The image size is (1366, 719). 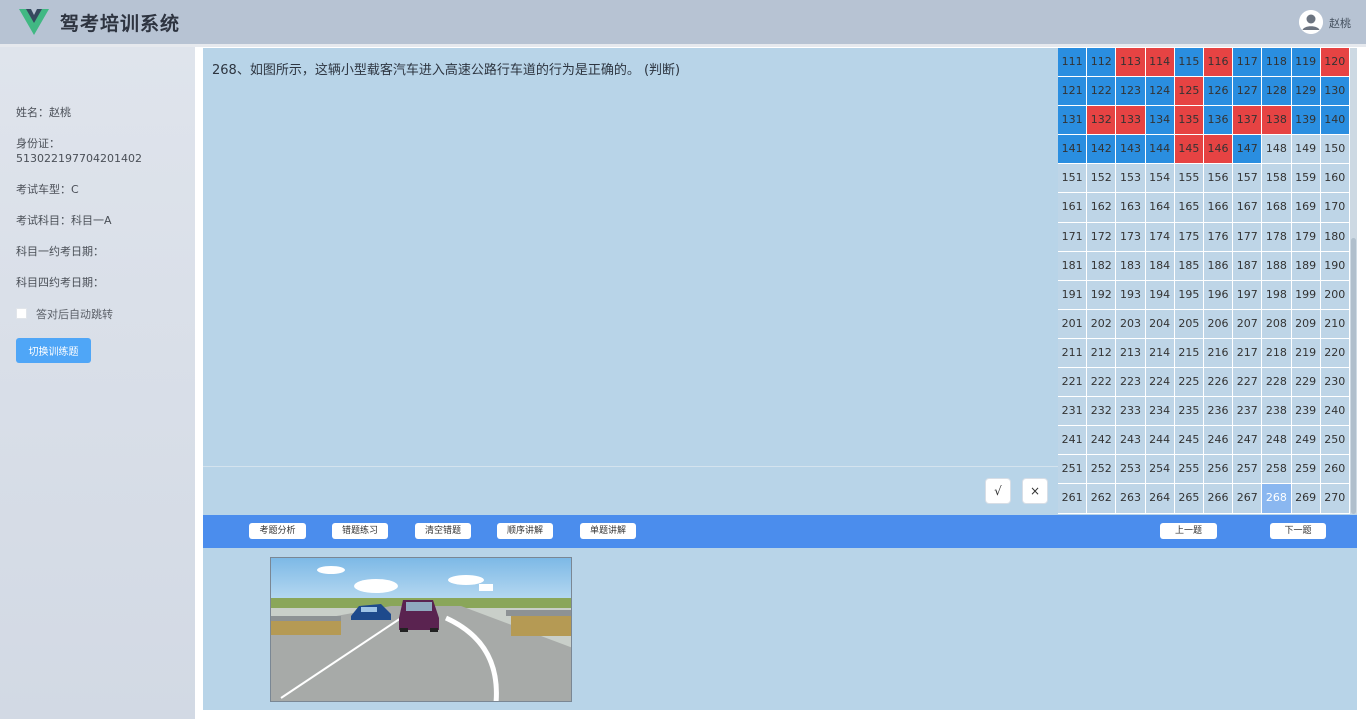 I want to click on question-number-cell: 237, so click(x=1248, y=412).